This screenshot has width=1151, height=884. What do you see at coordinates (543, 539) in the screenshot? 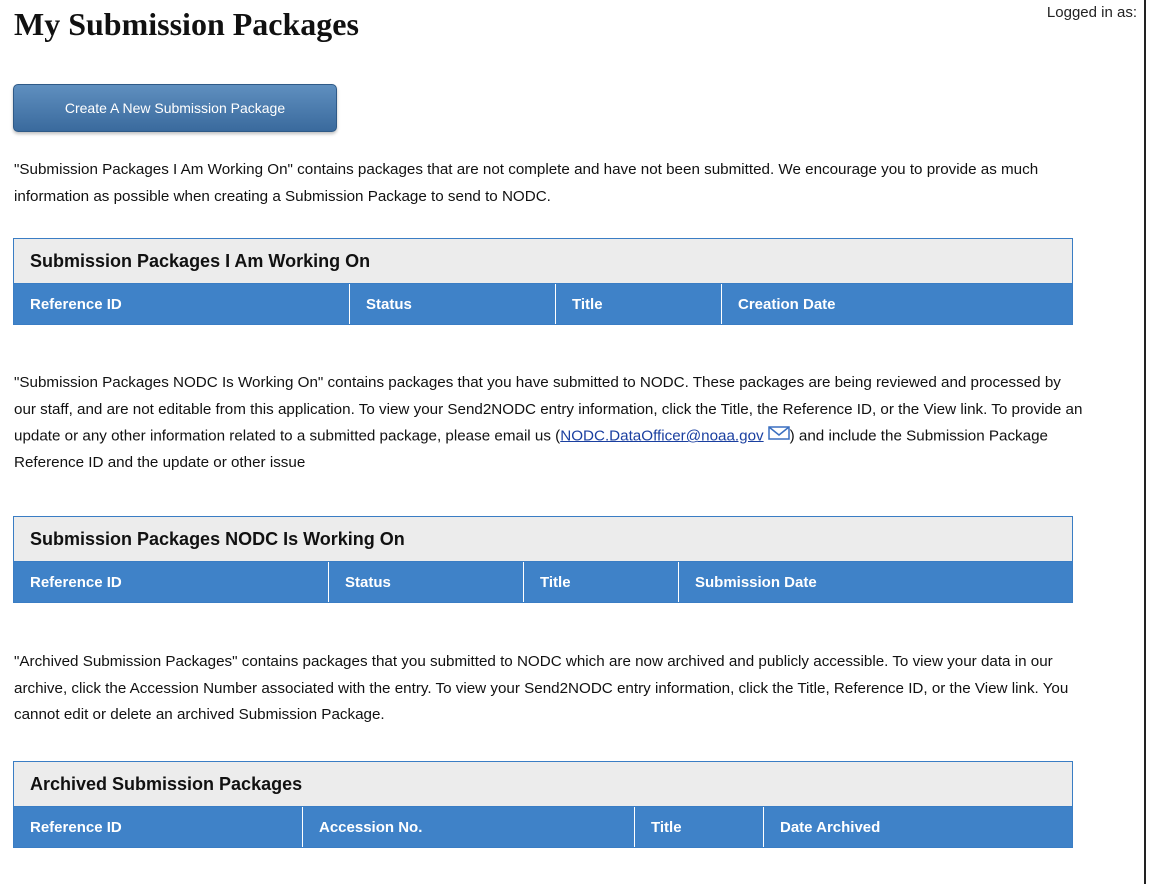
I see `nodc-working-table-title: Submission Packages NODC Is Working On` at bounding box center [543, 539].